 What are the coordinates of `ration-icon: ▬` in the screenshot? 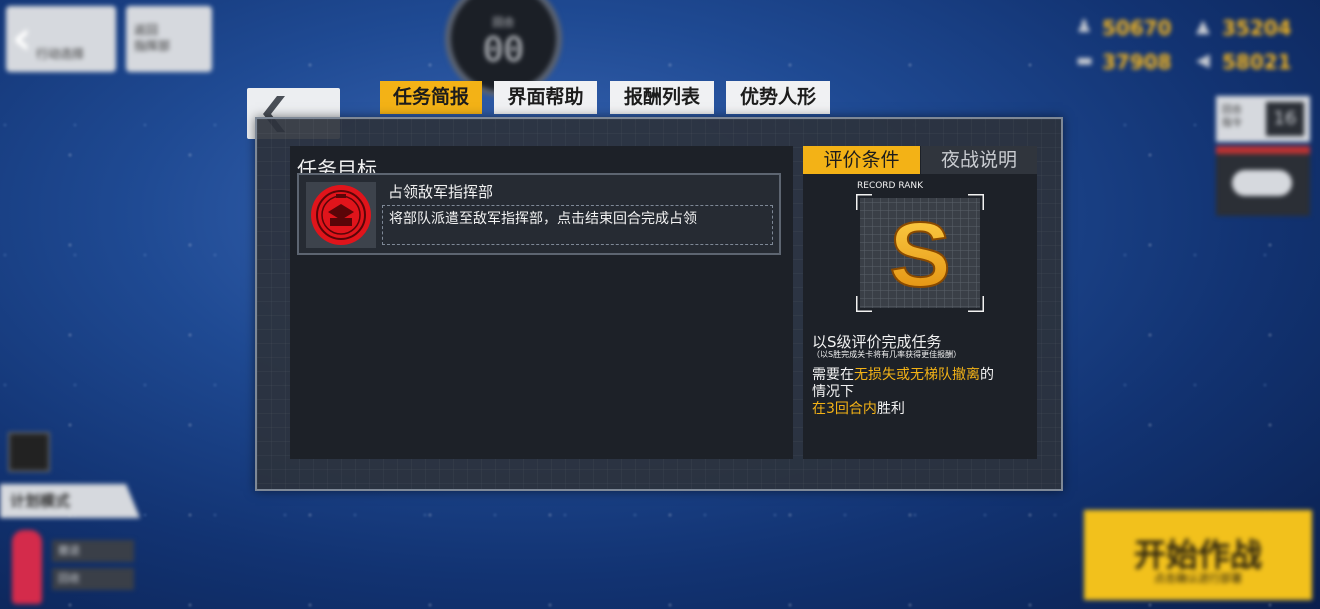 It's located at (1085, 60).